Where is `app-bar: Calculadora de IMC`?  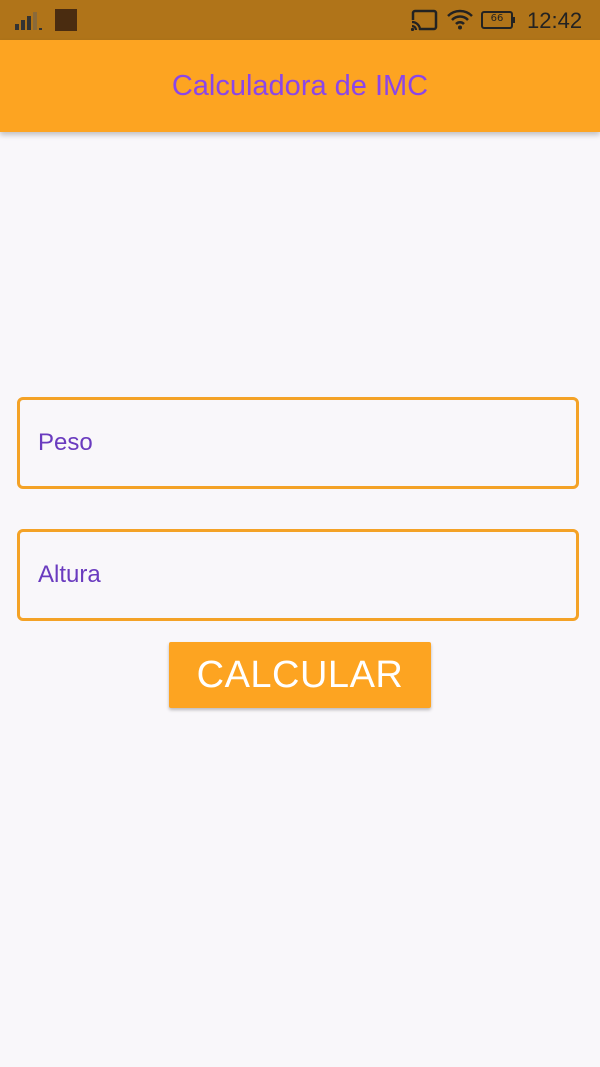 app-bar: Calculadora de IMC is located at coordinates (300, 86).